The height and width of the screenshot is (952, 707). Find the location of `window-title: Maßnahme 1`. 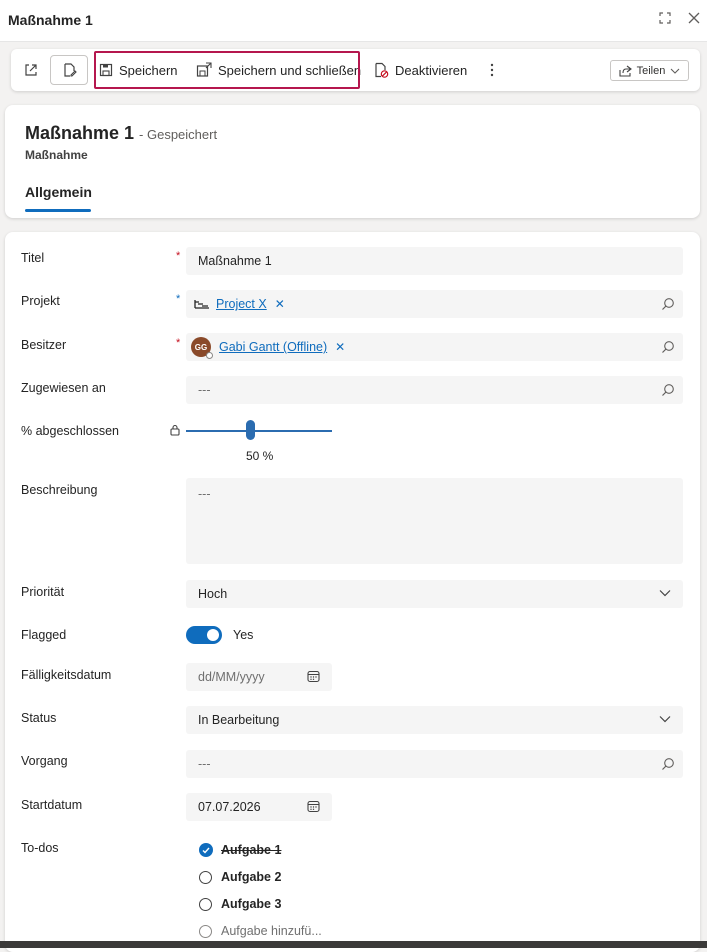

window-title: Maßnahme 1 is located at coordinates (50, 20).